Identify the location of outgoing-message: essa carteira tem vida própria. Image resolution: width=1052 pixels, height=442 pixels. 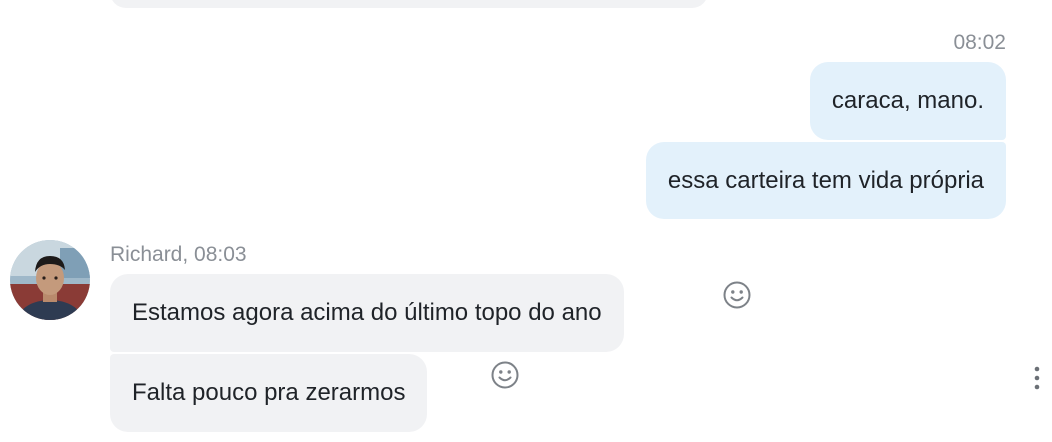
(825, 180).